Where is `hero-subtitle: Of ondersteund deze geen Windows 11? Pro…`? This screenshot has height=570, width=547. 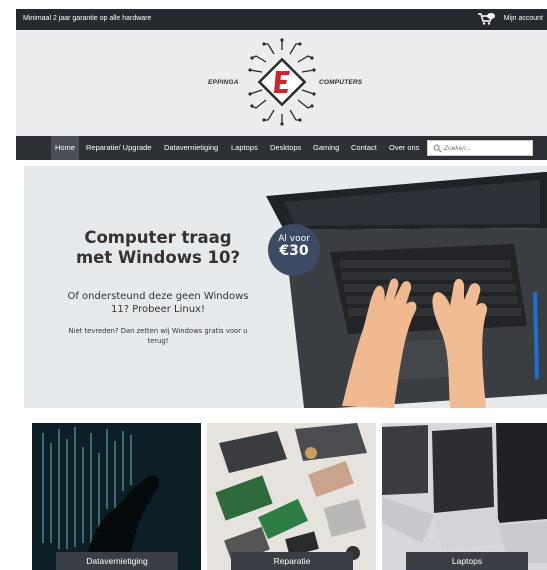 hero-subtitle: Of ondersteund deze geen Windows 11? Pro… is located at coordinates (158, 303).